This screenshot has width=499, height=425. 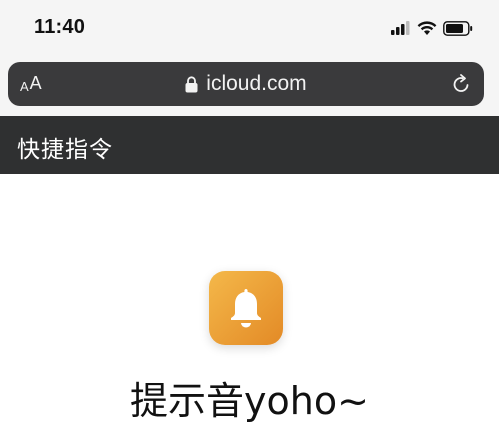 I want to click on battery-icon, so click(x=458, y=28).